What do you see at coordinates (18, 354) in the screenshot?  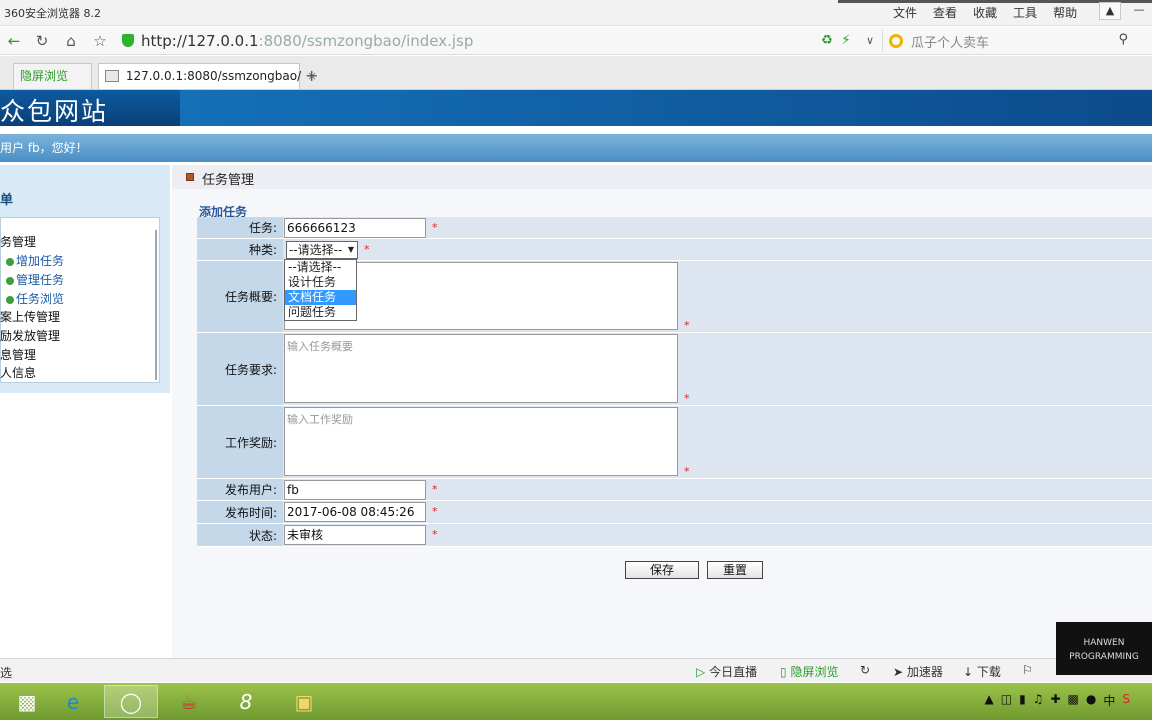 I see `sidebar-item-info: 息管理` at bounding box center [18, 354].